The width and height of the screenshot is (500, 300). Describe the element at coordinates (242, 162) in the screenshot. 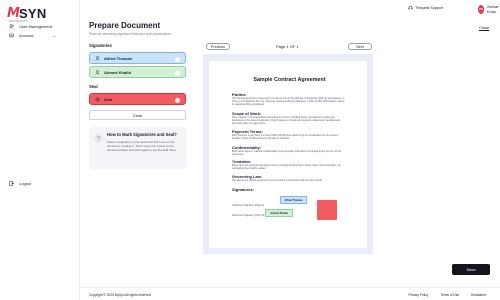

I see `section-heading: Termination:` at that location.